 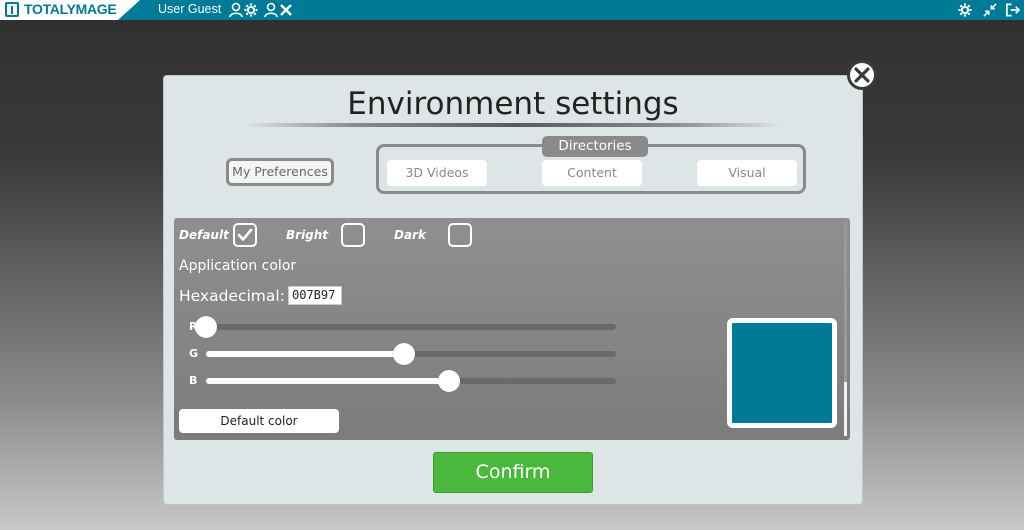 I want to click on close-dialog-button, so click(x=862, y=75).